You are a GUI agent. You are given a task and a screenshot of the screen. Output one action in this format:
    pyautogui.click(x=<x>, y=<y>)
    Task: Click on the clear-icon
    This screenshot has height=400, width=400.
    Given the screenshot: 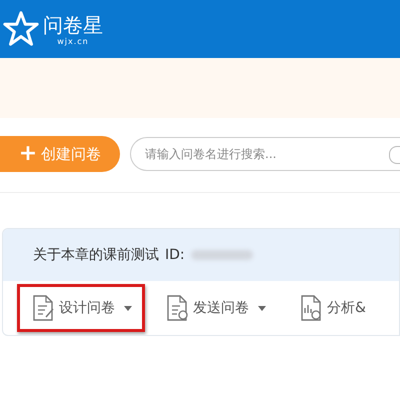 What is the action you would take?
    pyautogui.click(x=394, y=155)
    